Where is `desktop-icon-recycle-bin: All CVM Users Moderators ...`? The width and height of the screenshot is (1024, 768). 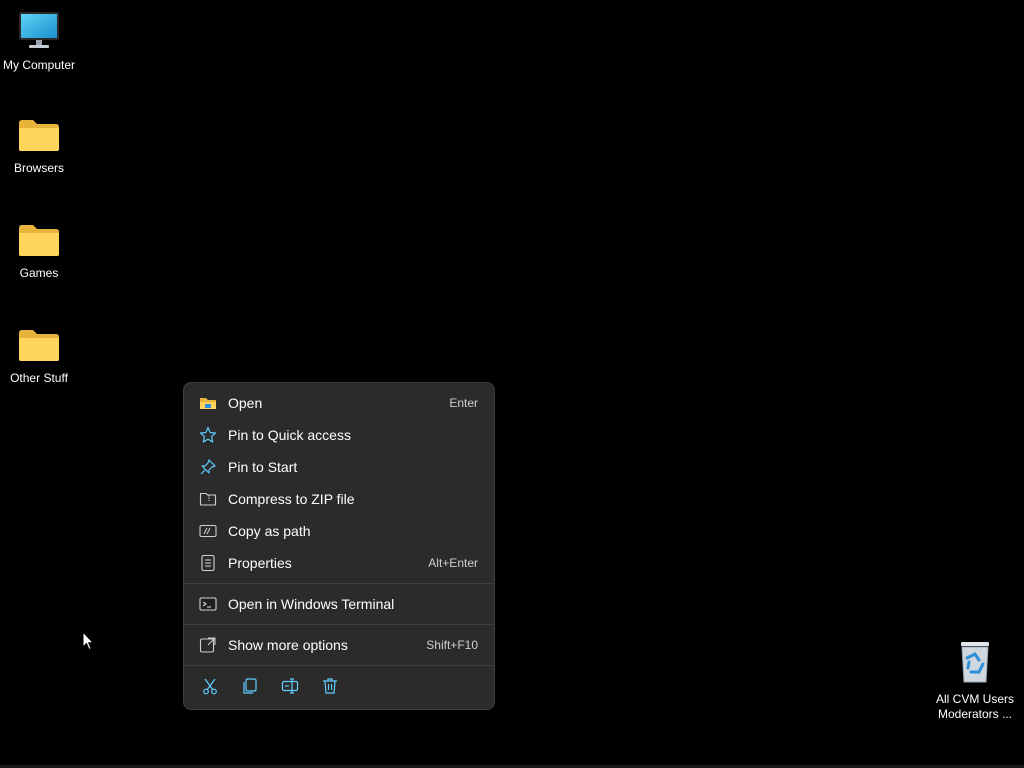 desktop-icon-recycle-bin: All CVM Users Moderators ... is located at coordinates (975, 681).